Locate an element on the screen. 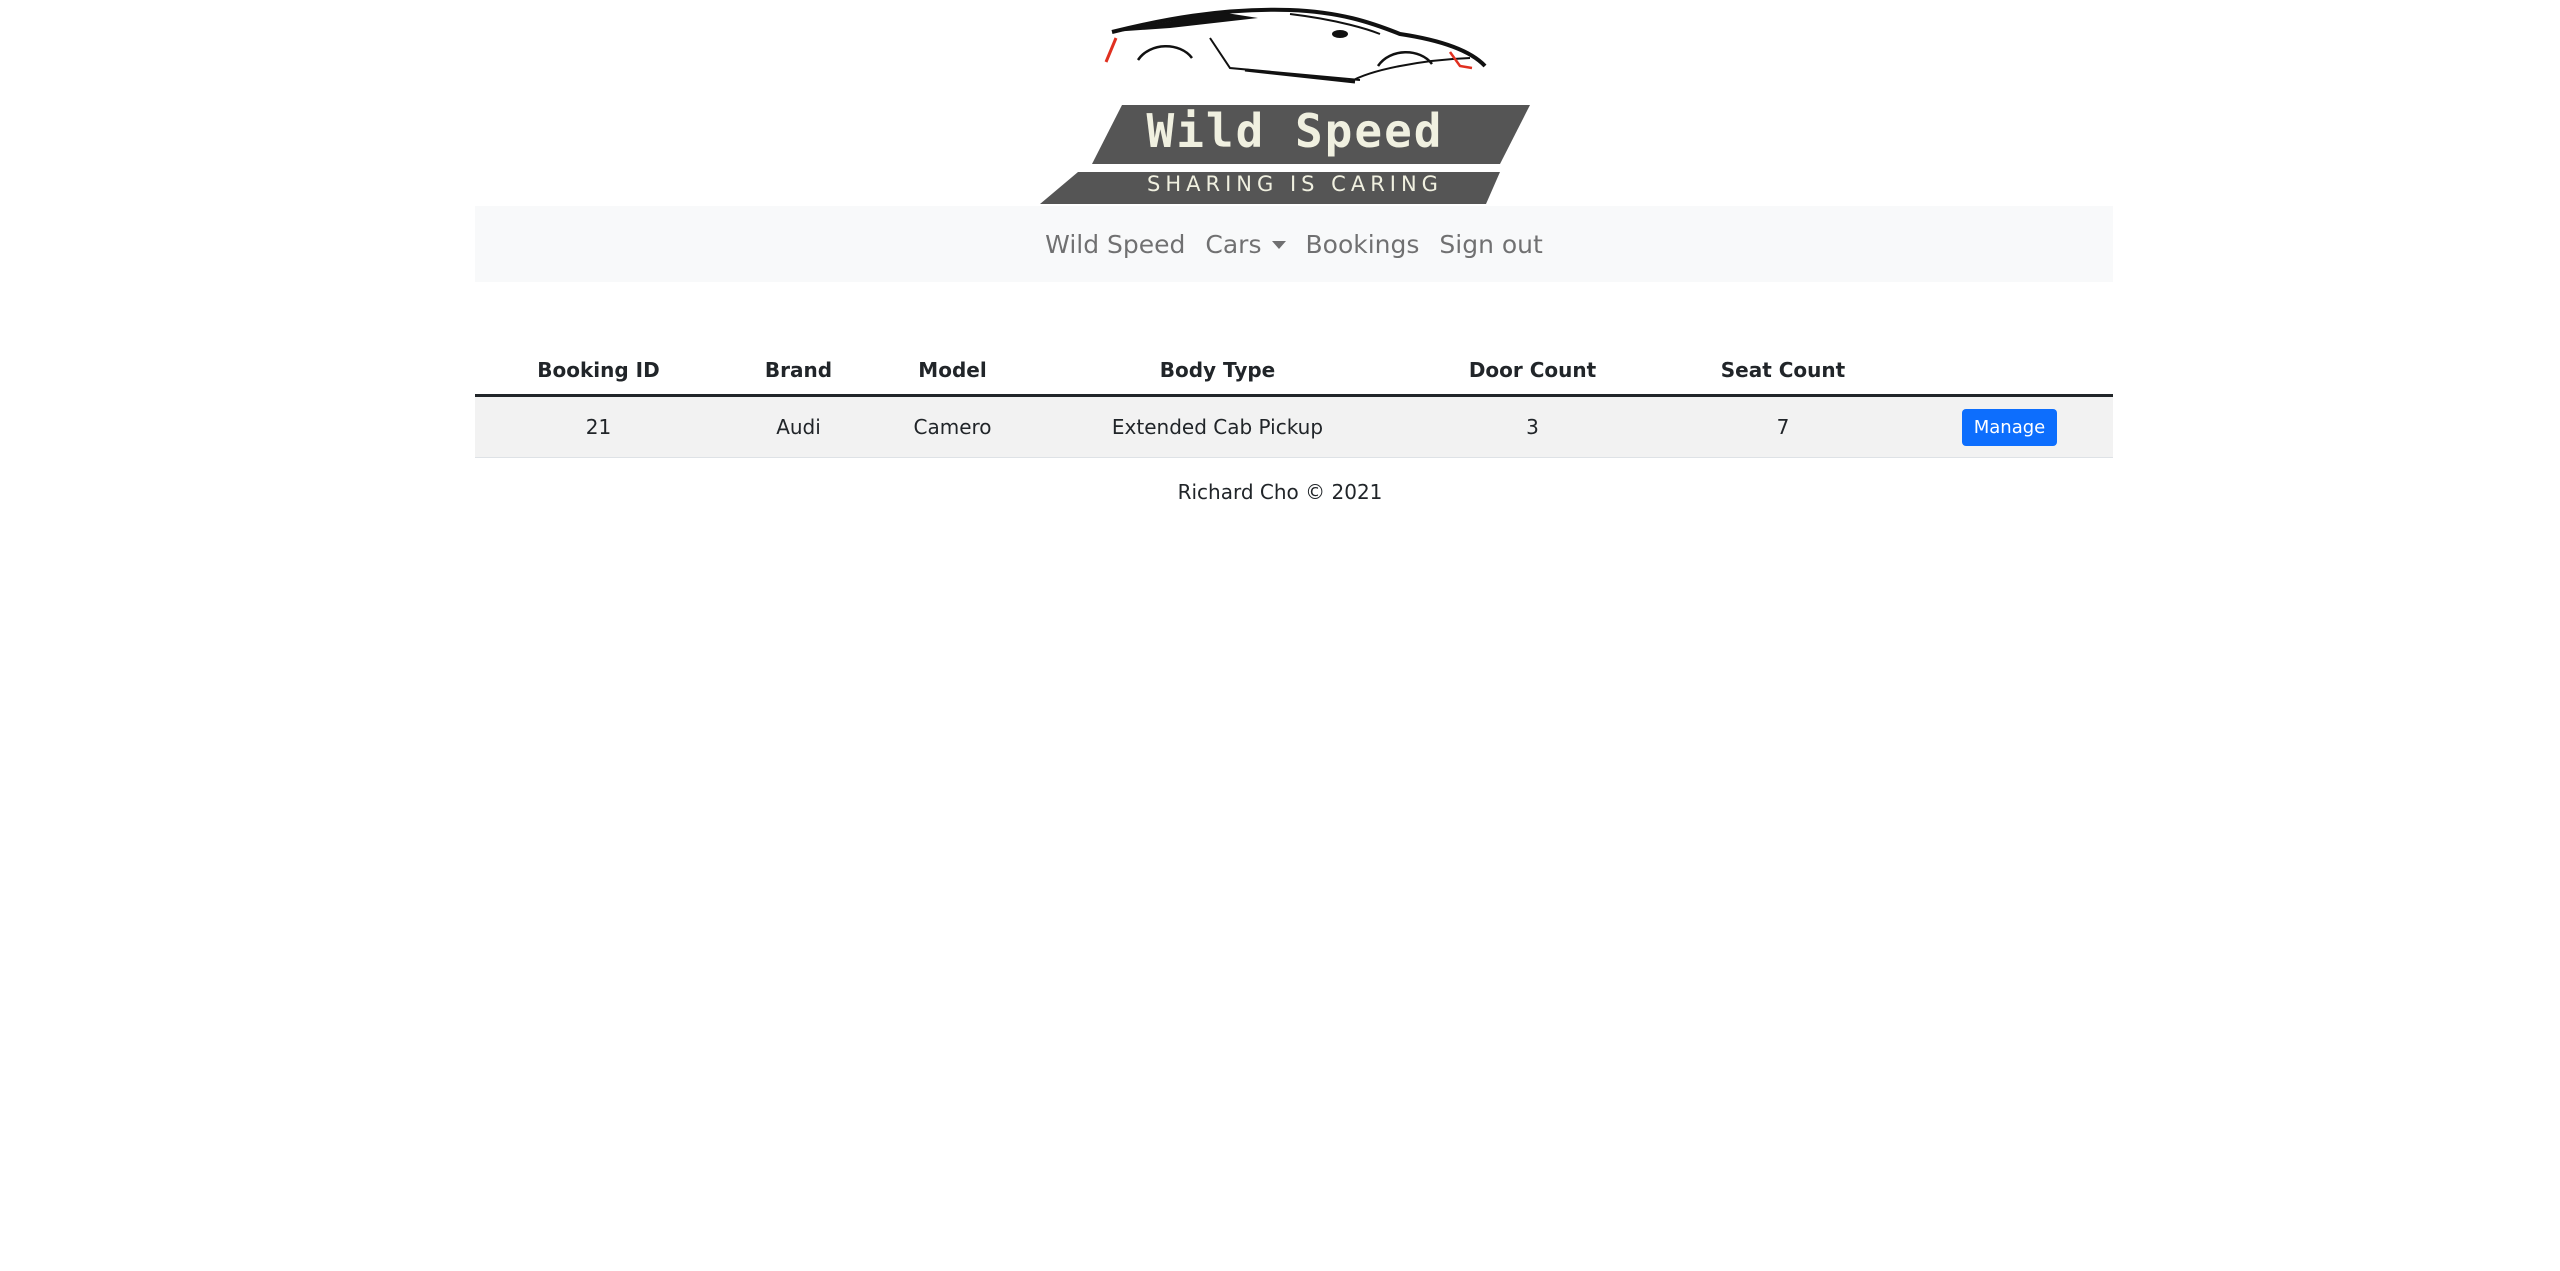  cell-actions: Manage is located at coordinates (2009, 426).